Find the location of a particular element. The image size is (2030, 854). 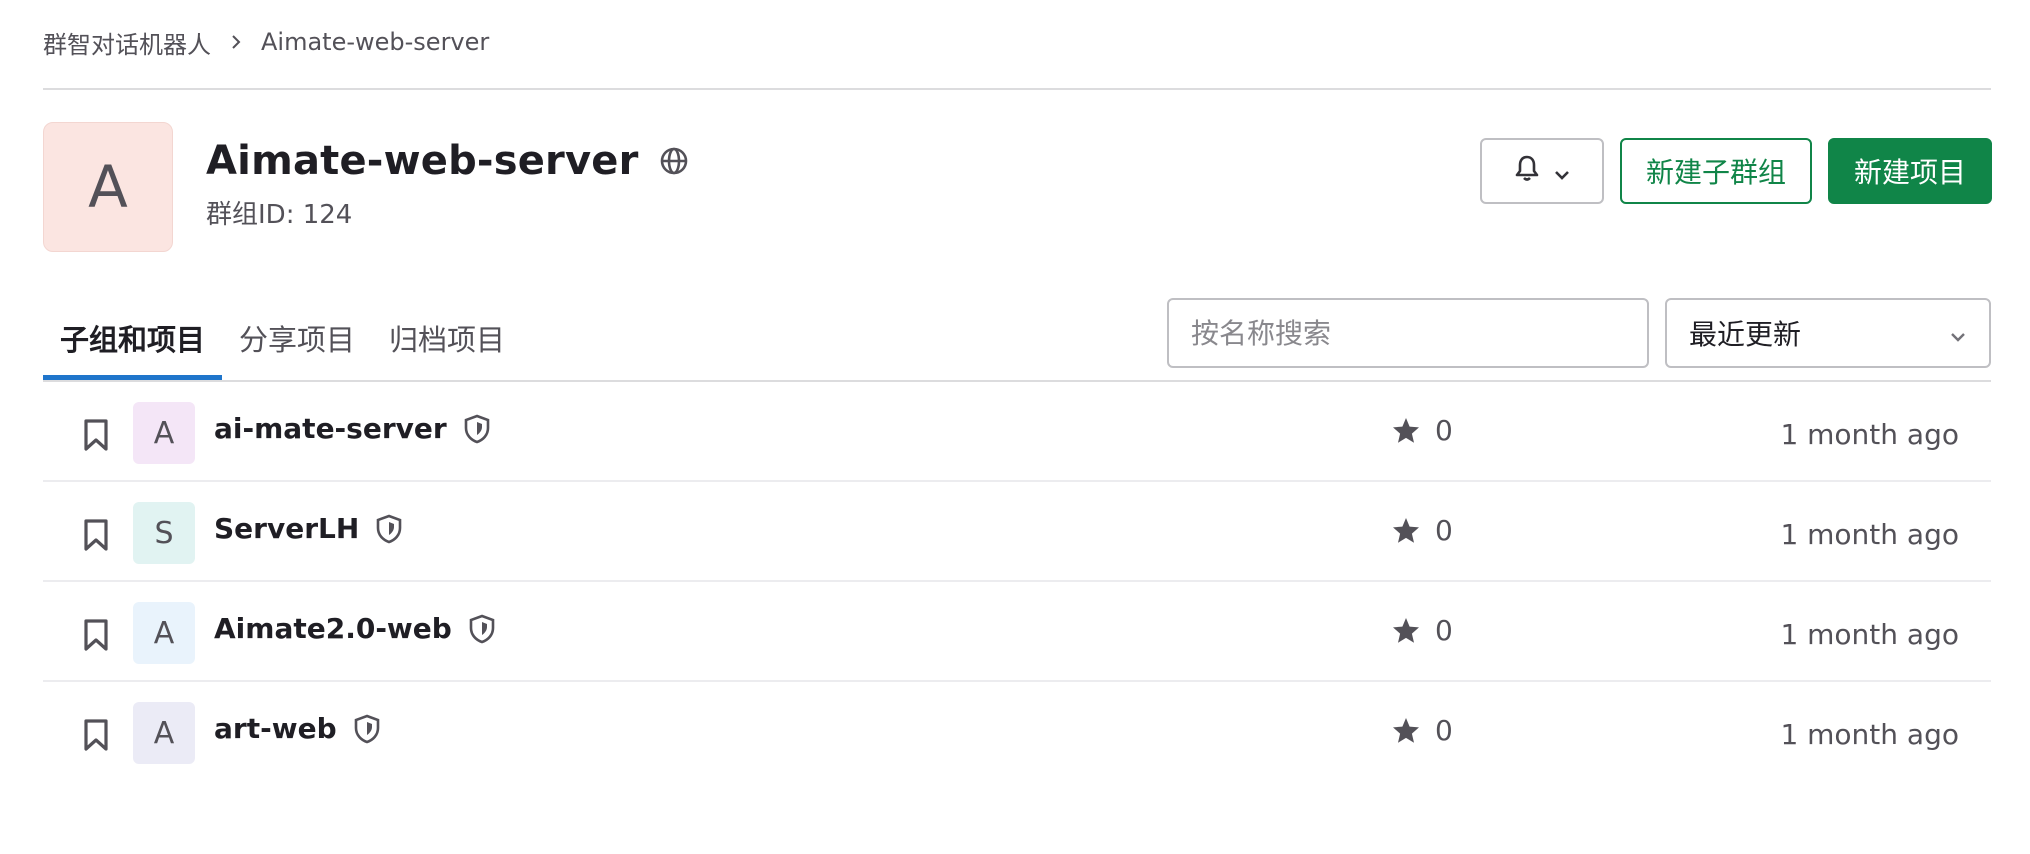

tab-bar: 子组和项目 分享项目 归档项目 is located at coordinates (282, 338).